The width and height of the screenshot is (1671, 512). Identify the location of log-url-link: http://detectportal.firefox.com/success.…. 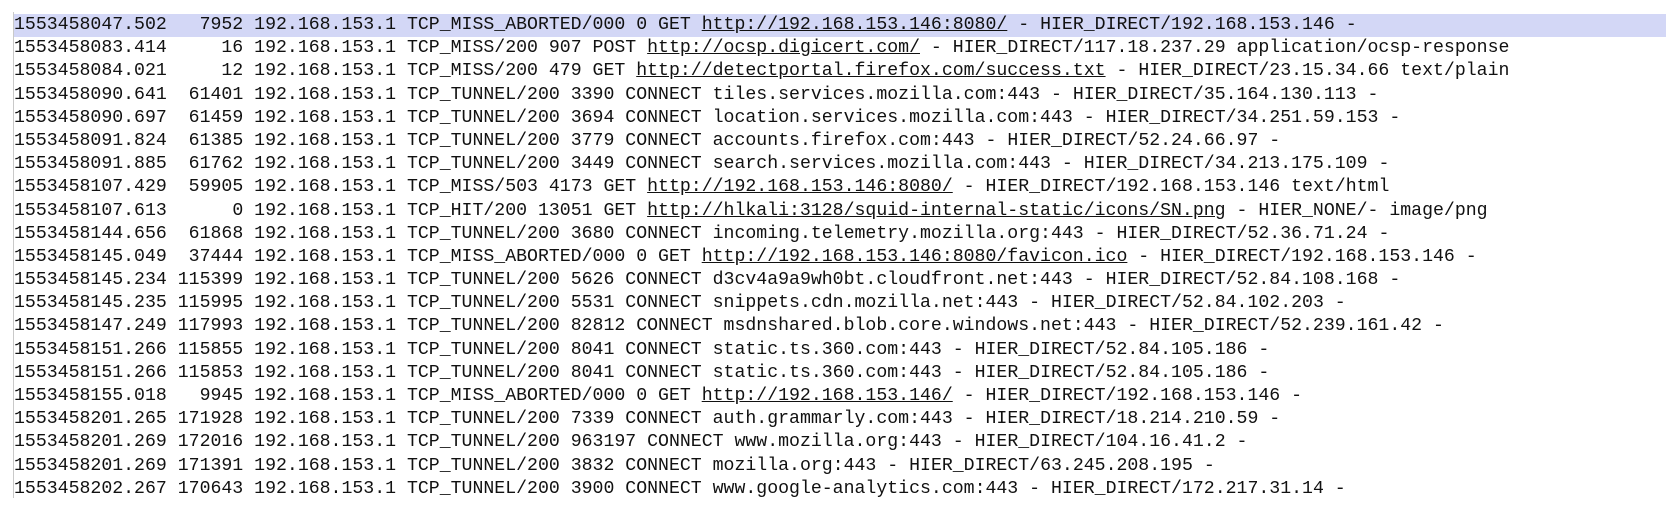
(870, 71).